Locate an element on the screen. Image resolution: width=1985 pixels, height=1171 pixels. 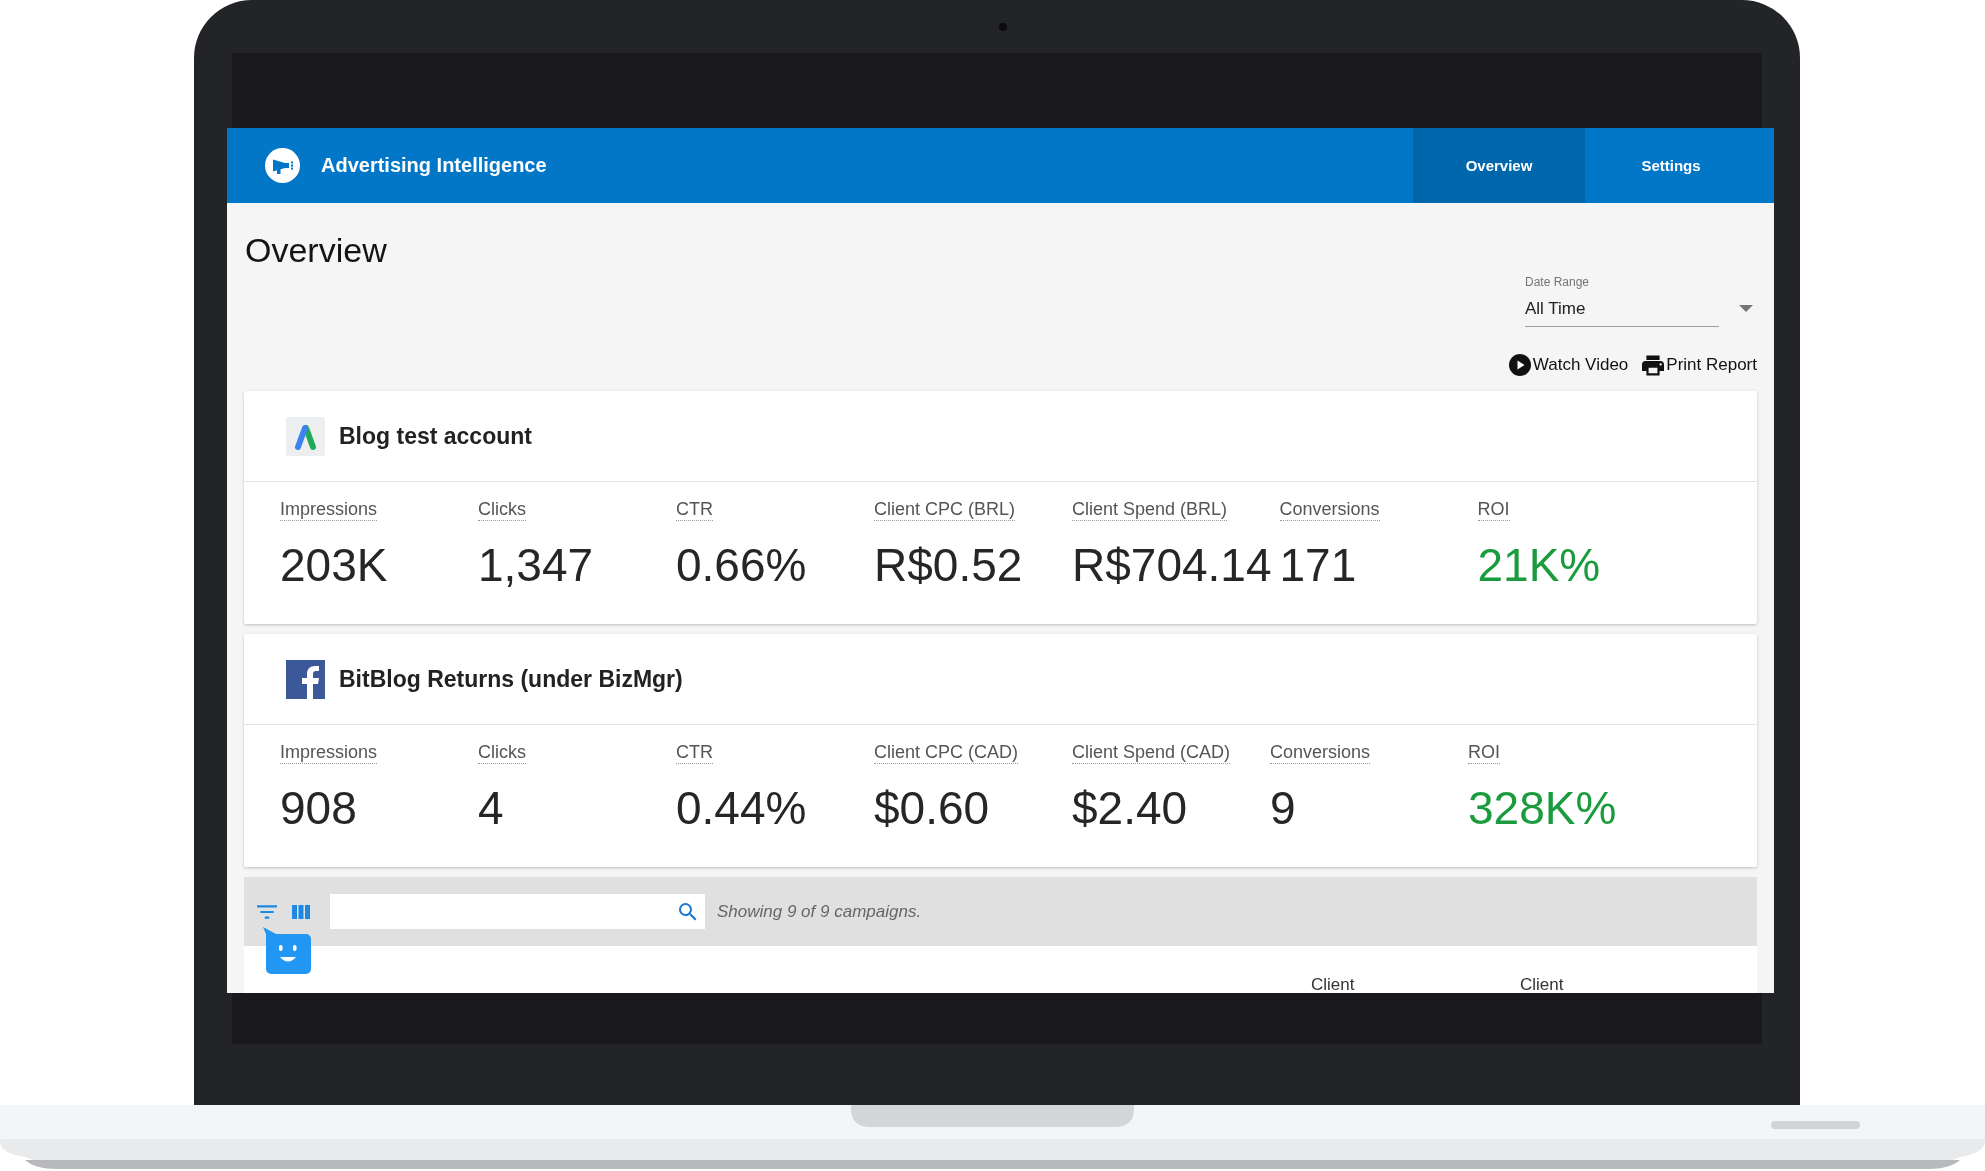
print-report-button: Print Report is located at coordinates (1699, 365).